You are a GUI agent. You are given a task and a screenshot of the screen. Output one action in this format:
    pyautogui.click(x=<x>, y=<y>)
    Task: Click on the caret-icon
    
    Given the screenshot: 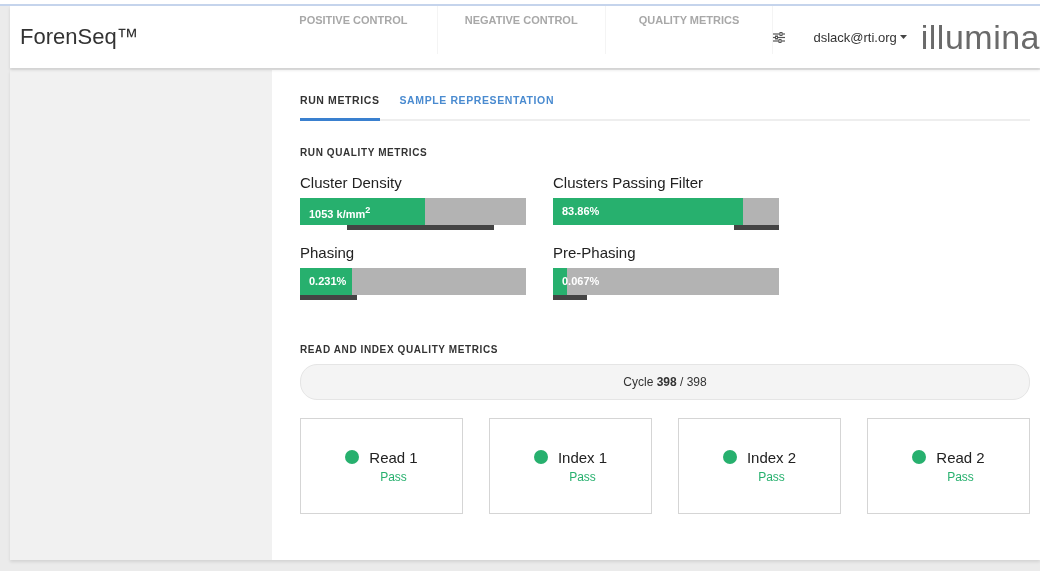 What is the action you would take?
    pyautogui.click(x=903, y=37)
    